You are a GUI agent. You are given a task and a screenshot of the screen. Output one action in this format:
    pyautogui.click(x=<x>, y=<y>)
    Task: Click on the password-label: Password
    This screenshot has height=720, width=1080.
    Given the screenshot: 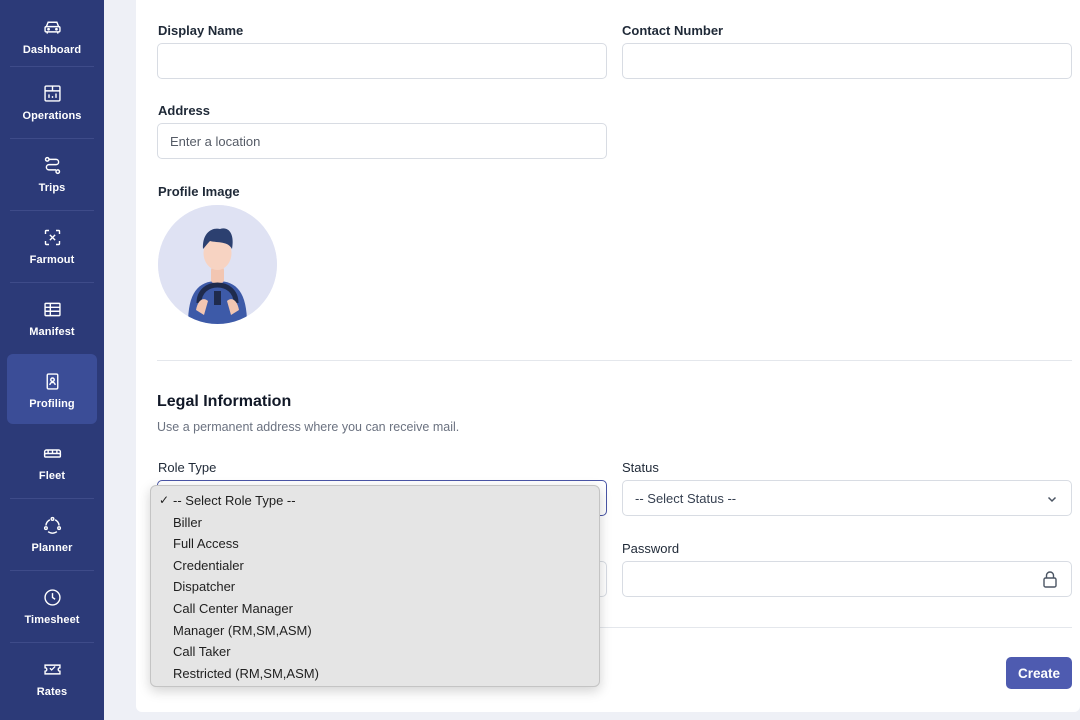 What is the action you would take?
    pyautogui.click(x=651, y=548)
    